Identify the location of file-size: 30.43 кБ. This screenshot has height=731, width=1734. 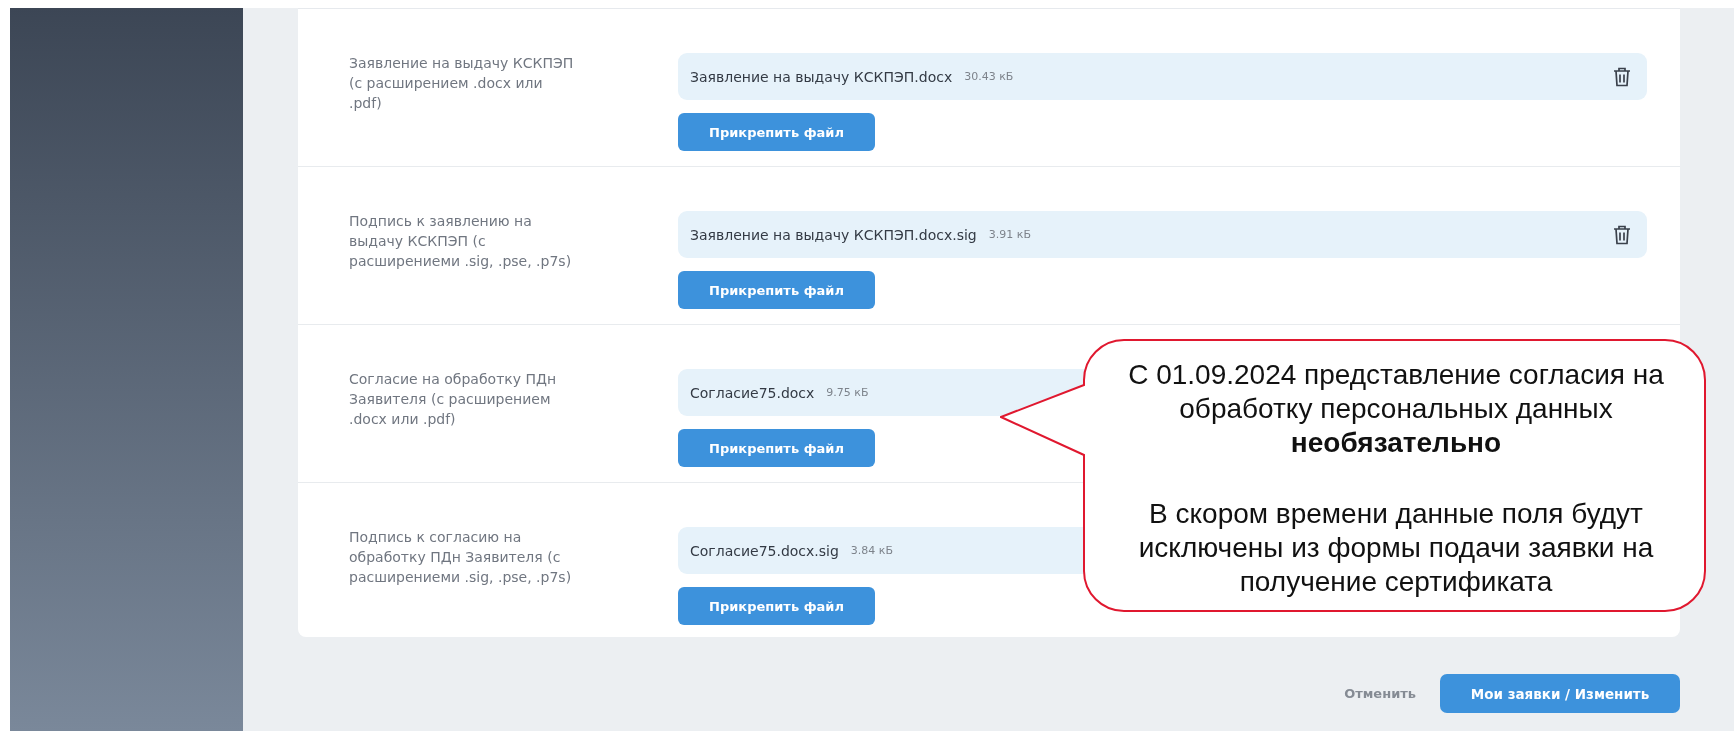
(989, 76).